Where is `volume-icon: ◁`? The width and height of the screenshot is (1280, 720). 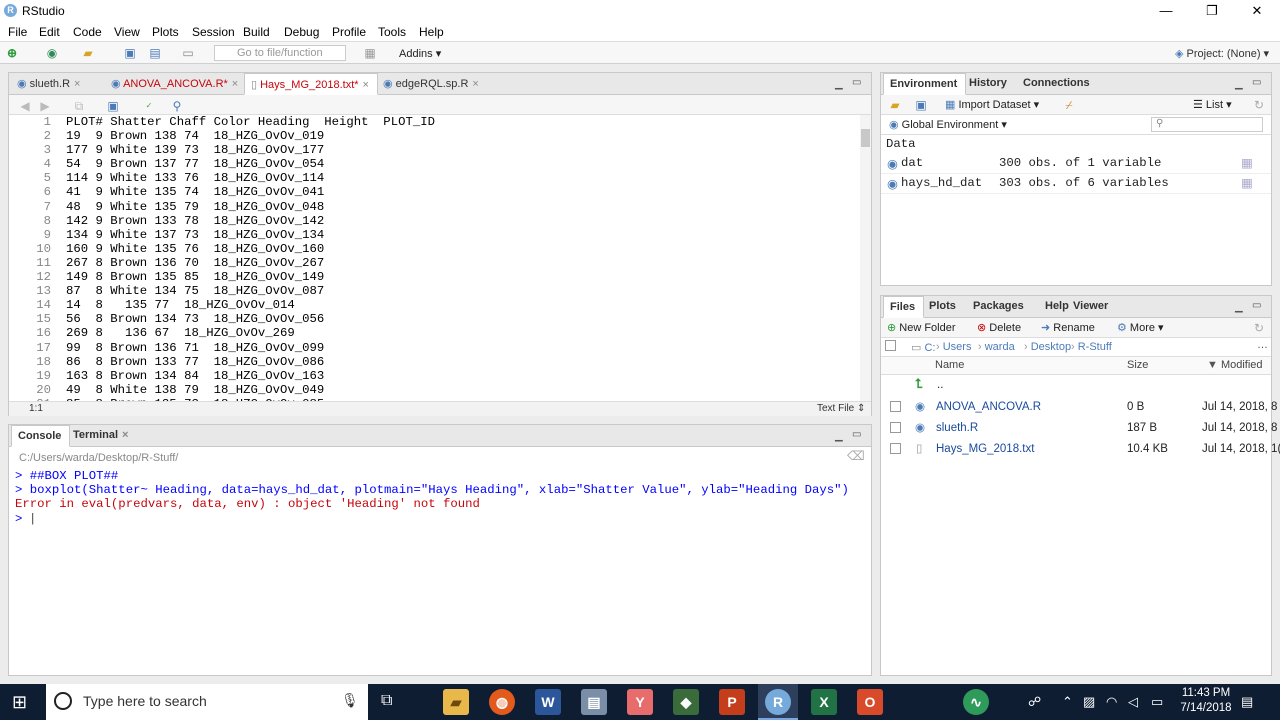 volume-icon: ◁ is located at coordinates (1133, 702).